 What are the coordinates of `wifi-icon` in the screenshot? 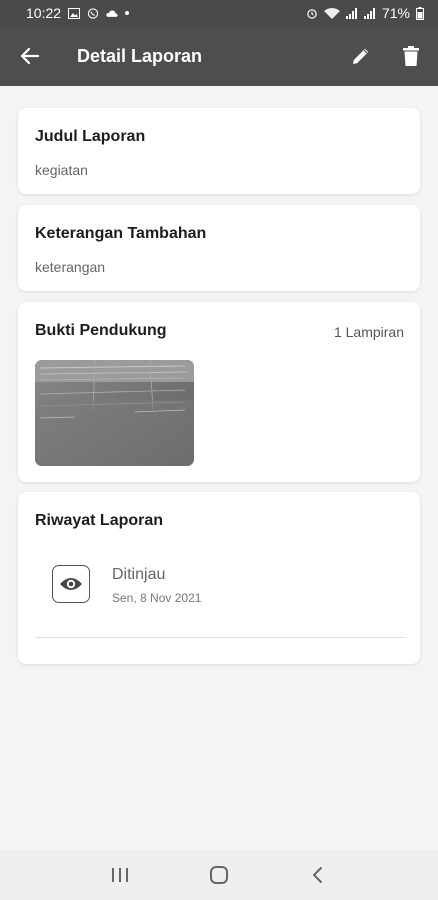 It's located at (331, 13).